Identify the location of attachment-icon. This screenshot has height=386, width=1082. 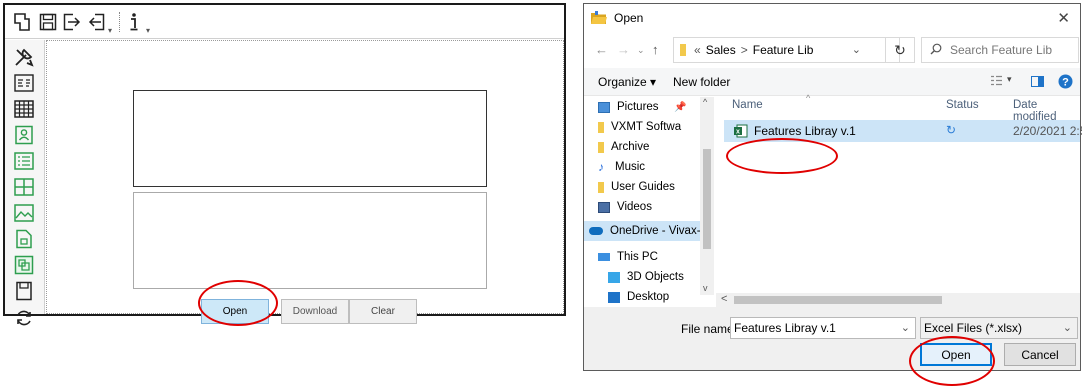
(24, 265).